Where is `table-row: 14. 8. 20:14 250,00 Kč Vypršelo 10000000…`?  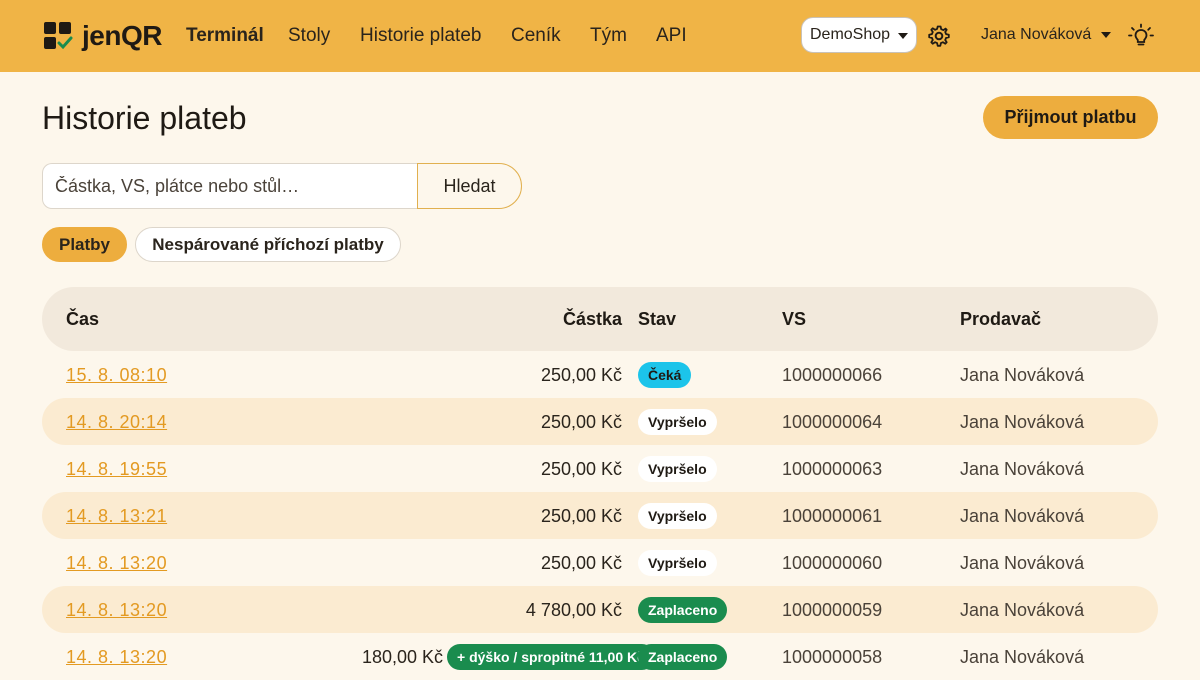
table-row: 14. 8. 20:14 250,00 Kč Vypršelo 10000000… is located at coordinates (600, 421).